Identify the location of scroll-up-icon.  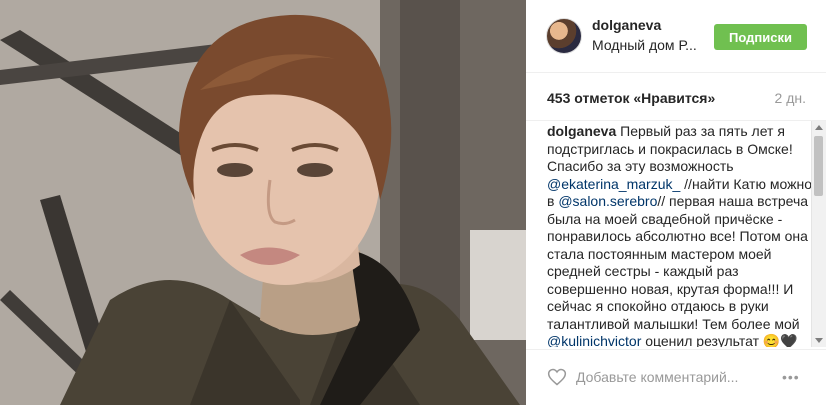
(819, 127).